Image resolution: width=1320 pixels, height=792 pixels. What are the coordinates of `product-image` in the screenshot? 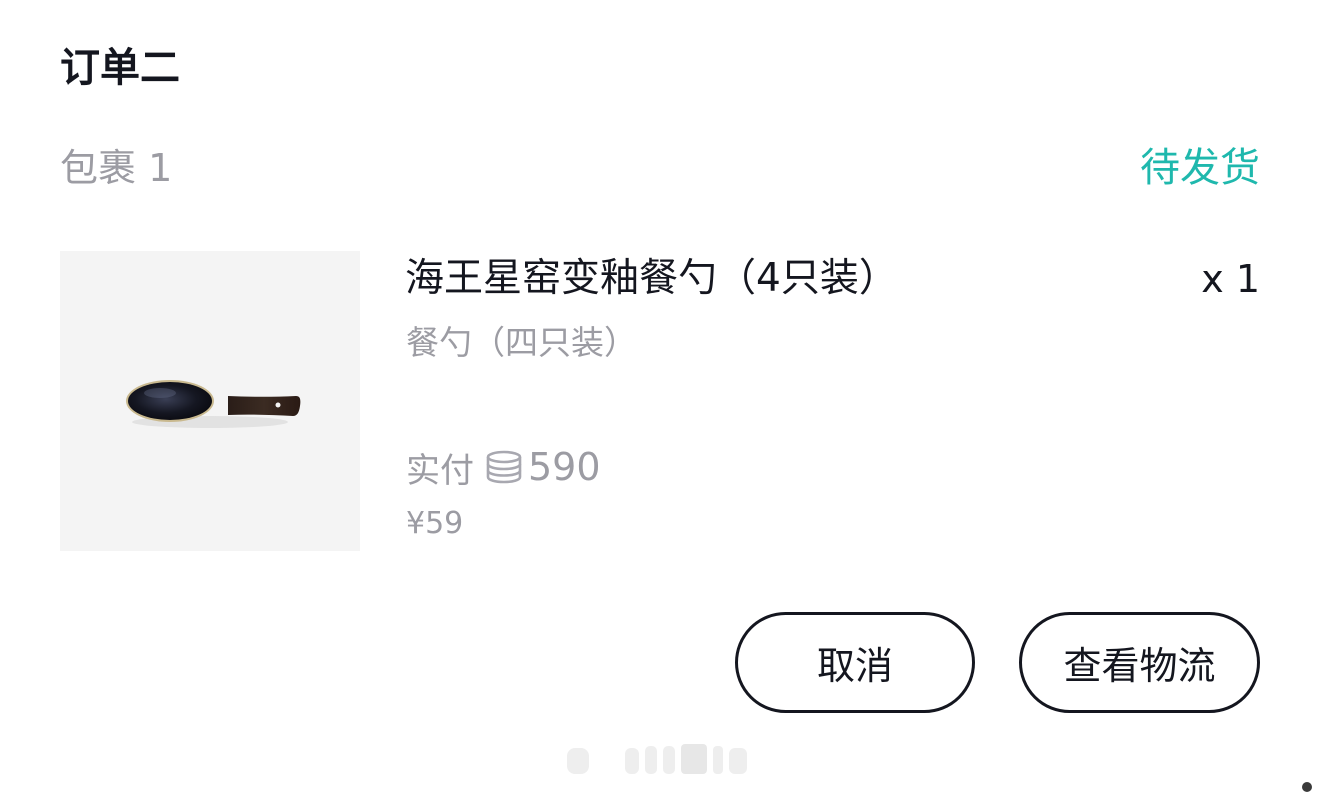 It's located at (210, 401).